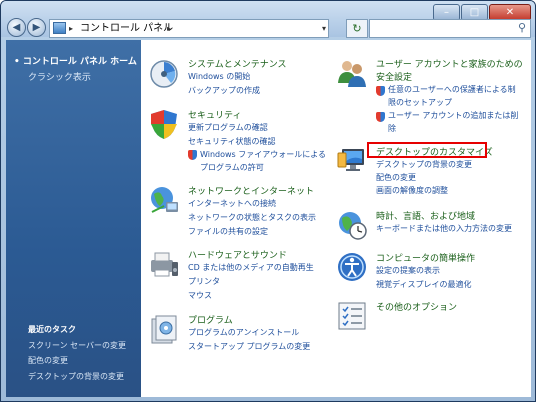 The height and width of the screenshot is (402, 536). Describe the element at coordinates (228, 231) in the screenshot. I see `task-link: ファイルの共有の設定` at that location.